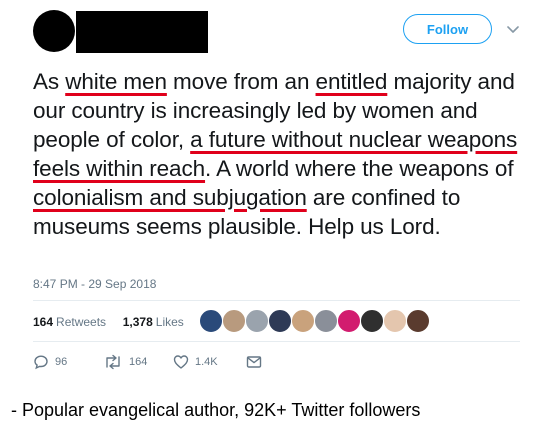 This screenshot has height=436, width=540. I want to click on envelope-icon, so click(254, 362).